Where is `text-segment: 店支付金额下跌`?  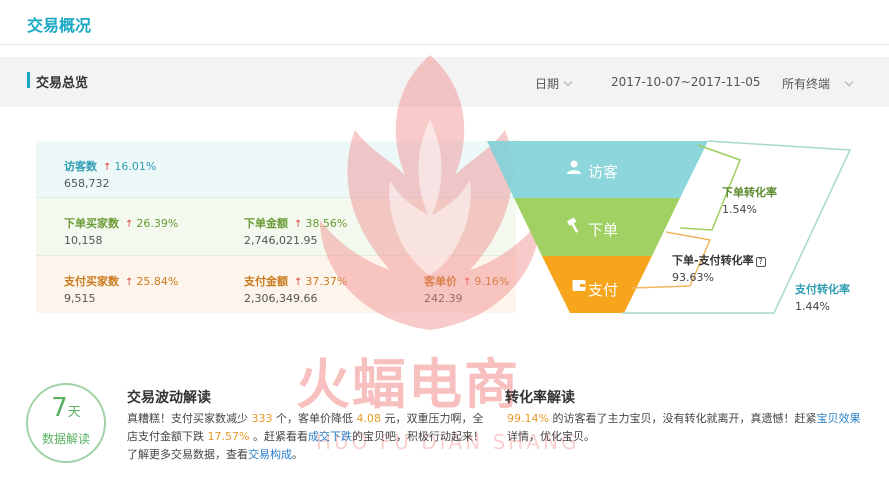
text-segment: 店支付金额下跌 is located at coordinates (165, 436).